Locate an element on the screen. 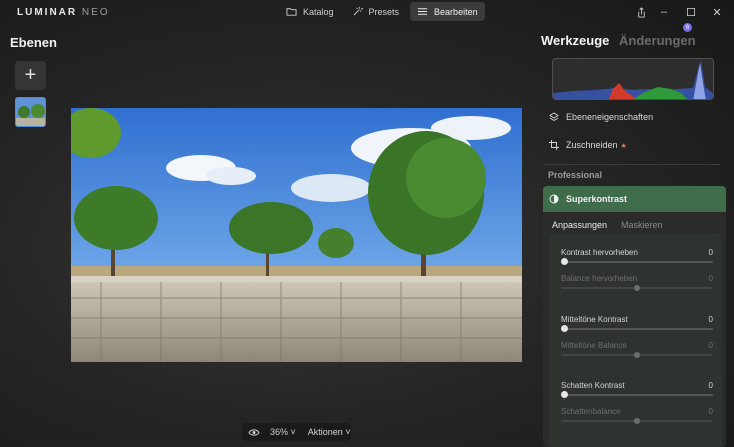 Image resolution: width=734 pixels, height=447 pixels. panel-tabs: Werkzeuge Änderungen is located at coordinates (618, 40).